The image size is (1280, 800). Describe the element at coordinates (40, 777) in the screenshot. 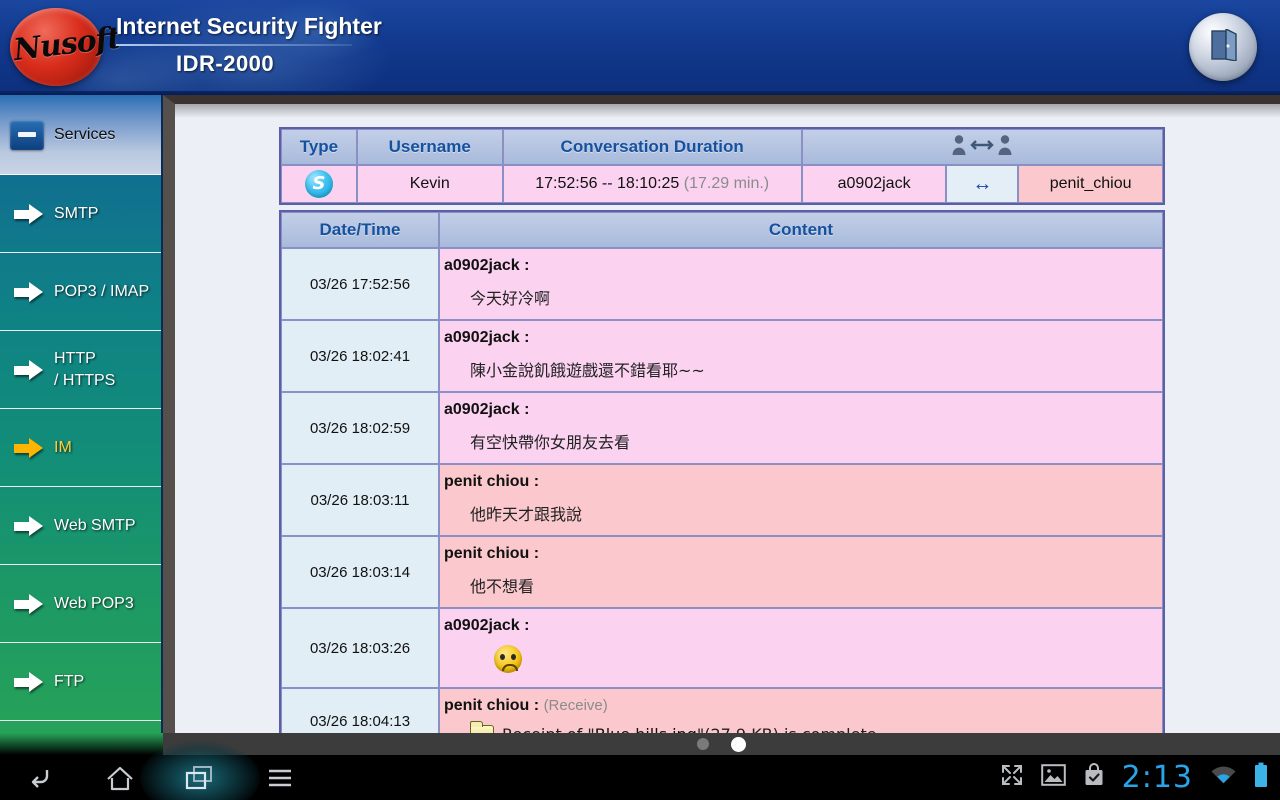

I see `back-icon` at that location.